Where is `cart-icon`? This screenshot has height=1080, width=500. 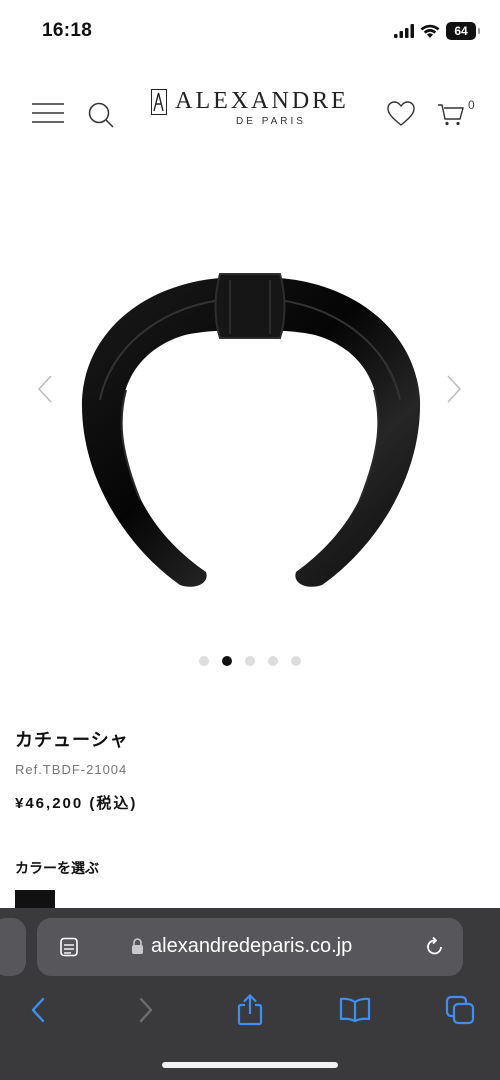 cart-icon is located at coordinates (451, 115).